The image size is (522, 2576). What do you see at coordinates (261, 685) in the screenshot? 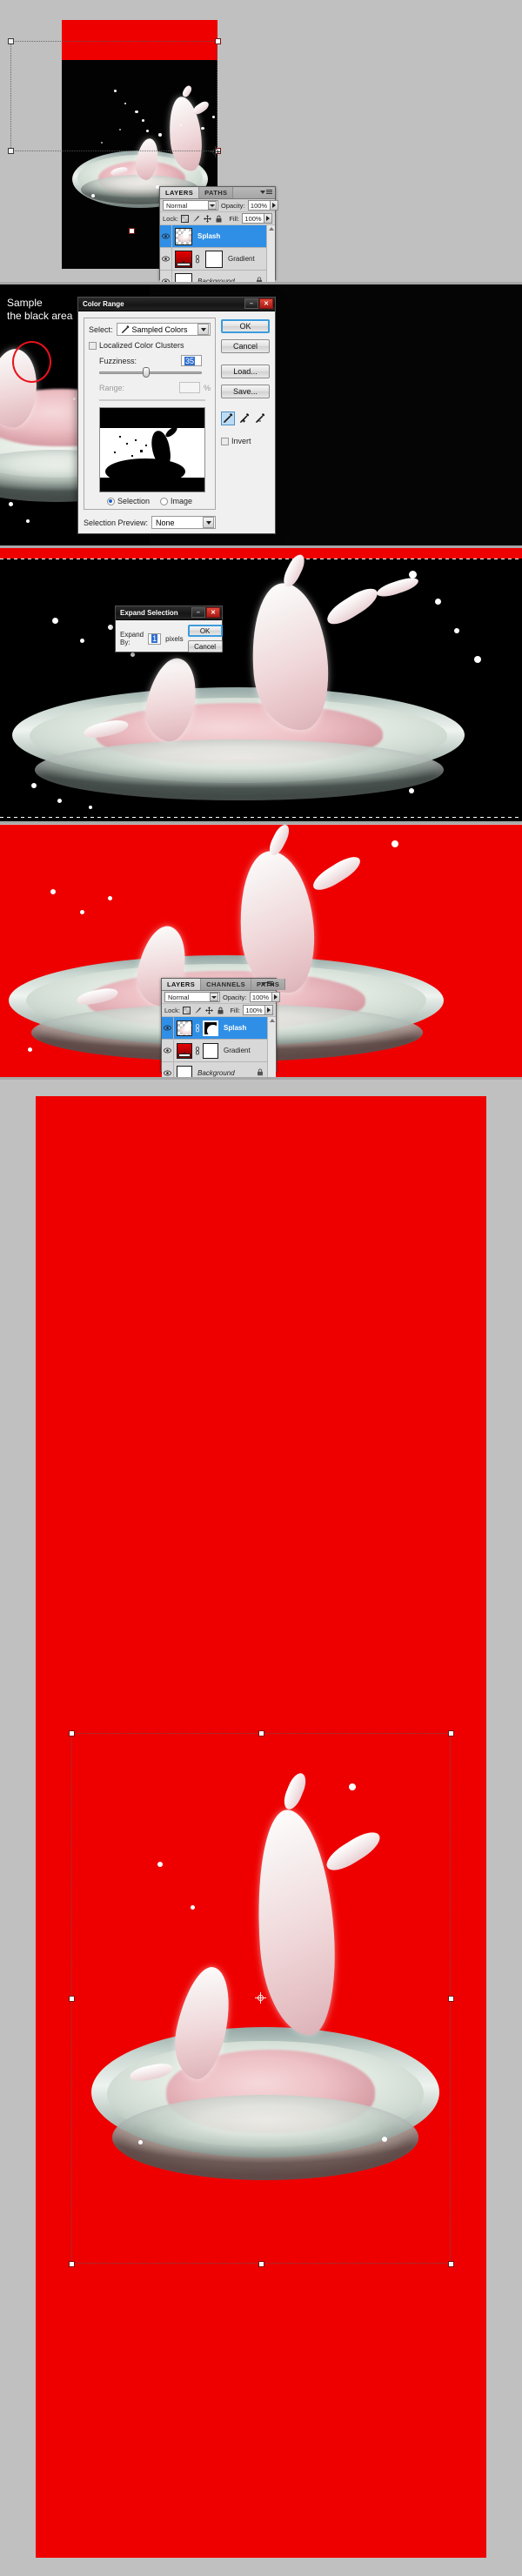
I see `canvas-image-step3` at bounding box center [261, 685].